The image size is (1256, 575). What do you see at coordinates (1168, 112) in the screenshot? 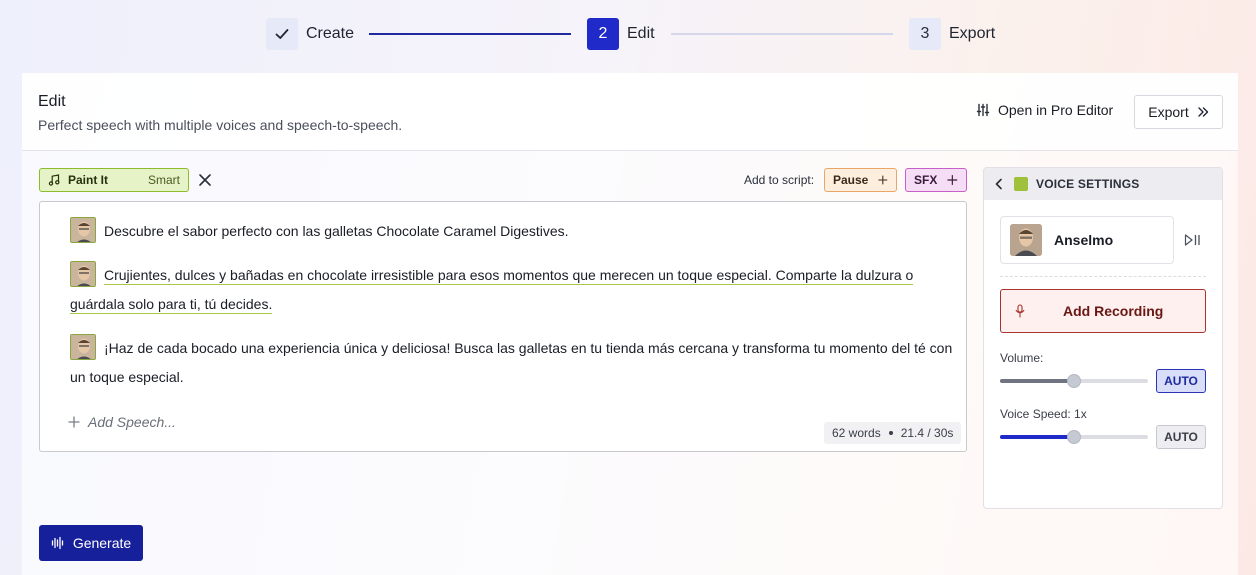
I see `export-button-label: Export` at bounding box center [1168, 112].